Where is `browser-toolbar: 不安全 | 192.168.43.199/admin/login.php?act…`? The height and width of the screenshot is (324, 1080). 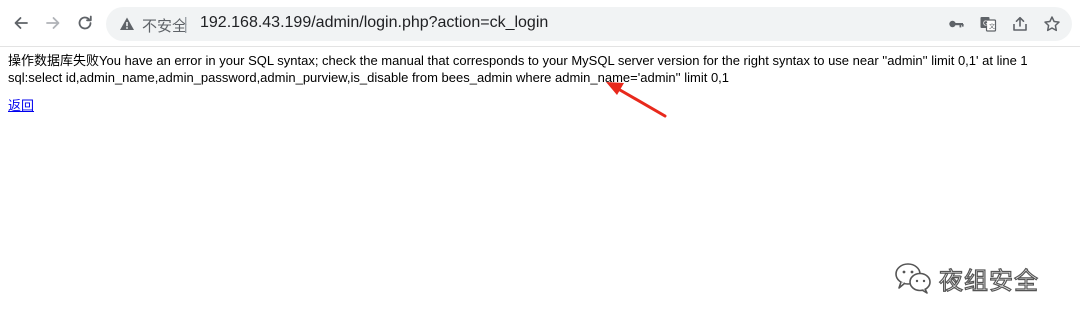
browser-toolbar: 不安全 | 192.168.43.199/admin/login.php?act… is located at coordinates (540, 23).